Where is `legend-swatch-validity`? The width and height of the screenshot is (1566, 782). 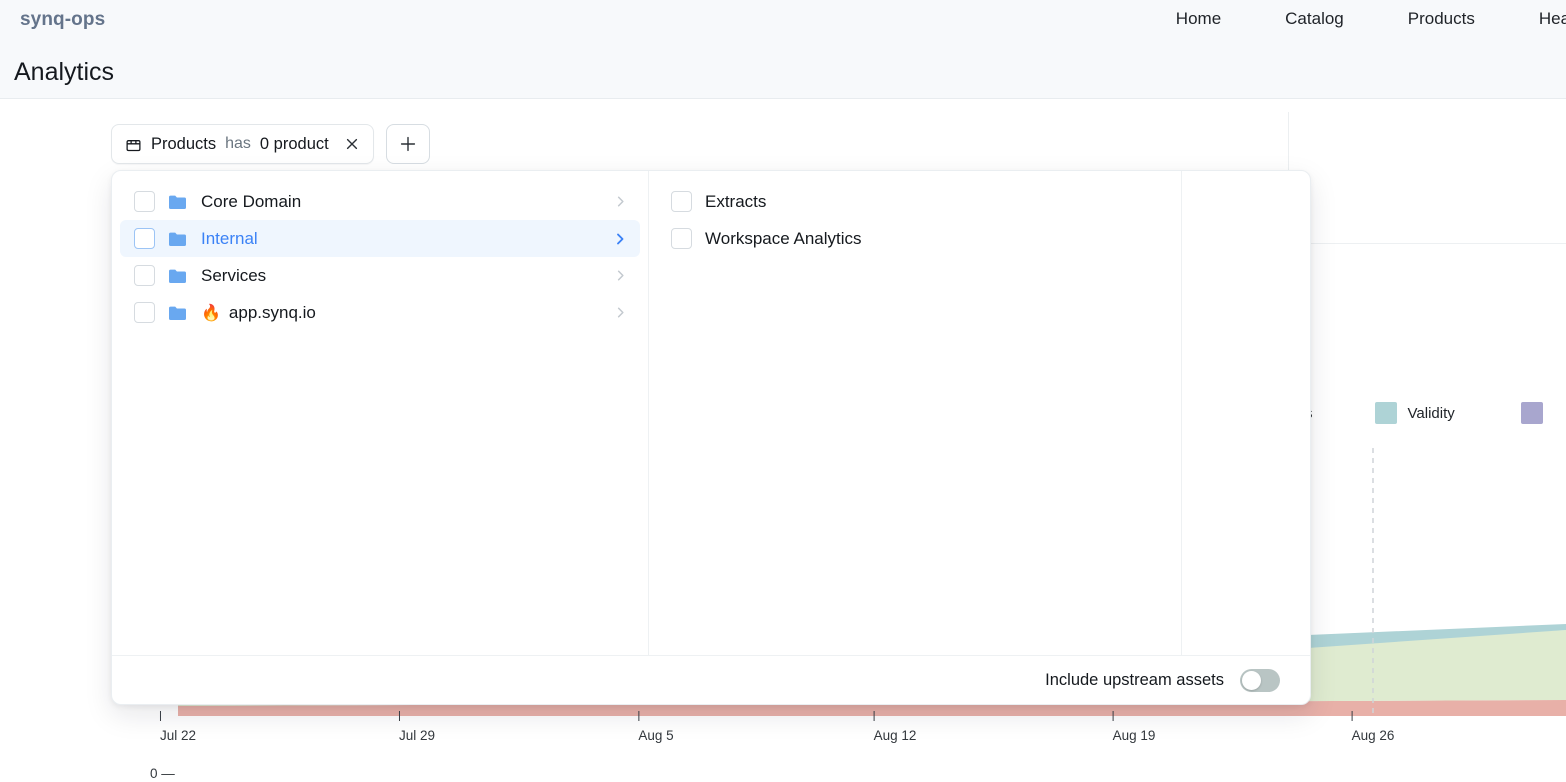 legend-swatch-validity is located at coordinates (1385, 413).